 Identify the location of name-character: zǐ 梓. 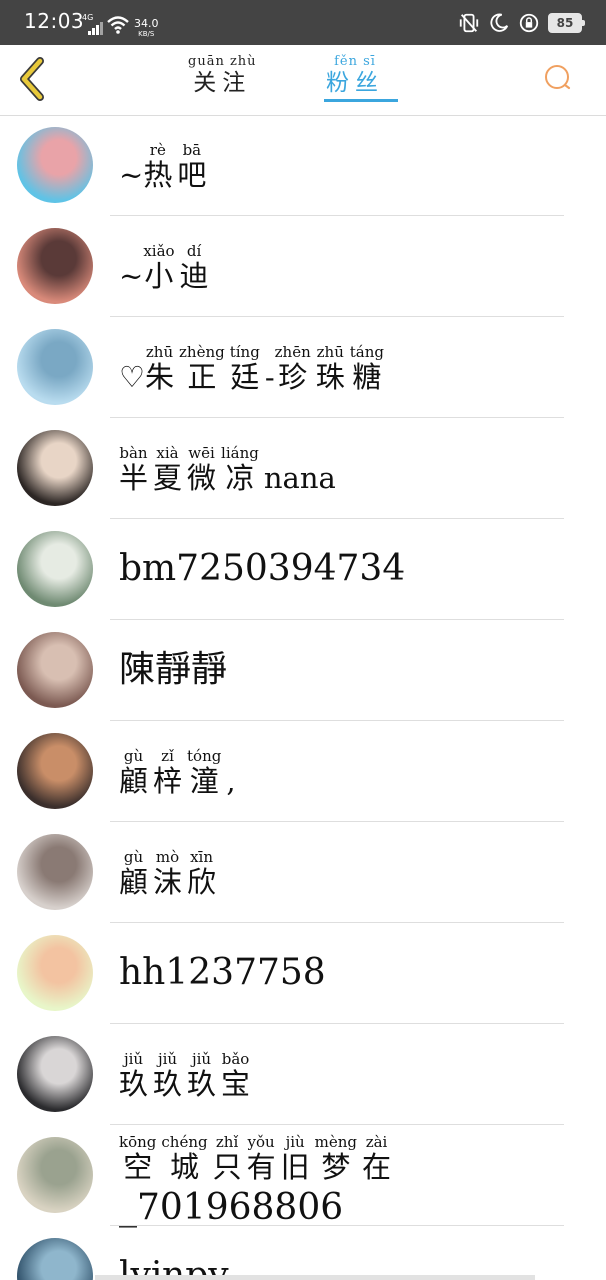
(168, 773).